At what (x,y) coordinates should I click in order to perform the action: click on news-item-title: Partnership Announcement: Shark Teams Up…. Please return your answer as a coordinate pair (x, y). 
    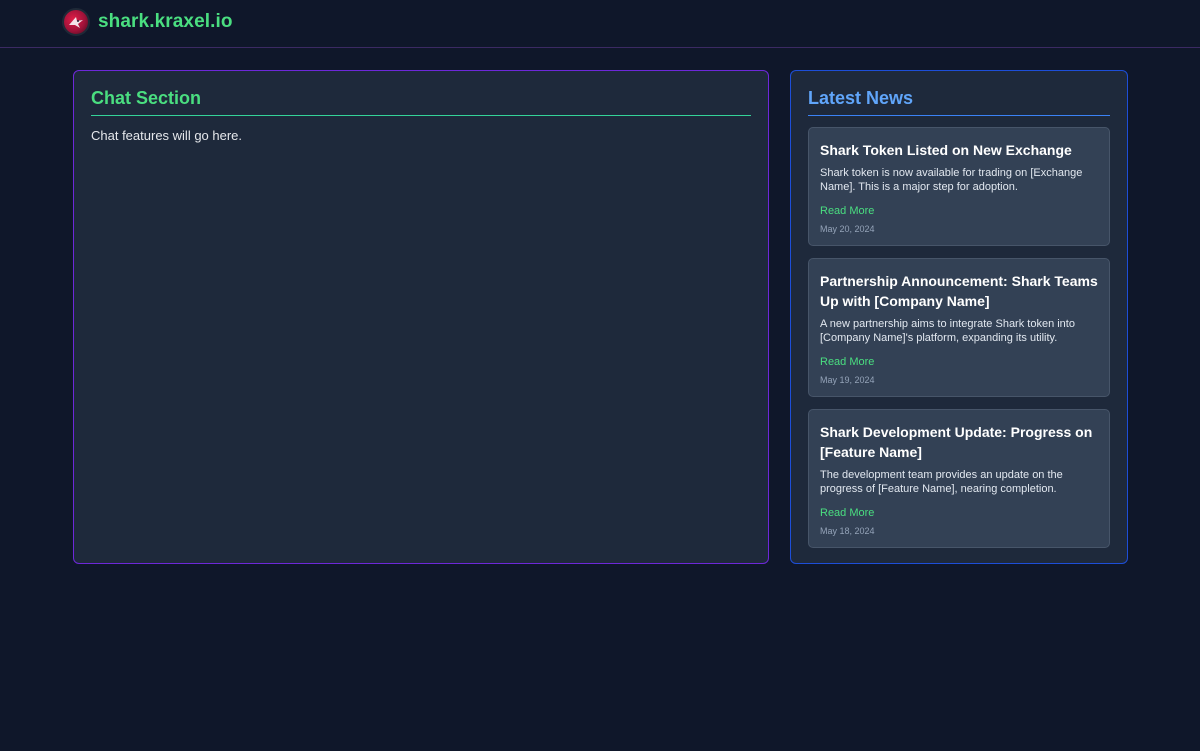
    Looking at the image, I should click on (959, 291).